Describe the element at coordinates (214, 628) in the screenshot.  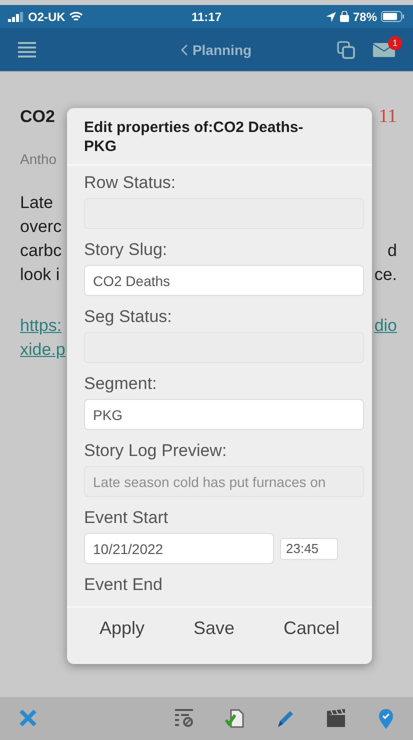
I see `save-button: Save` at that location.